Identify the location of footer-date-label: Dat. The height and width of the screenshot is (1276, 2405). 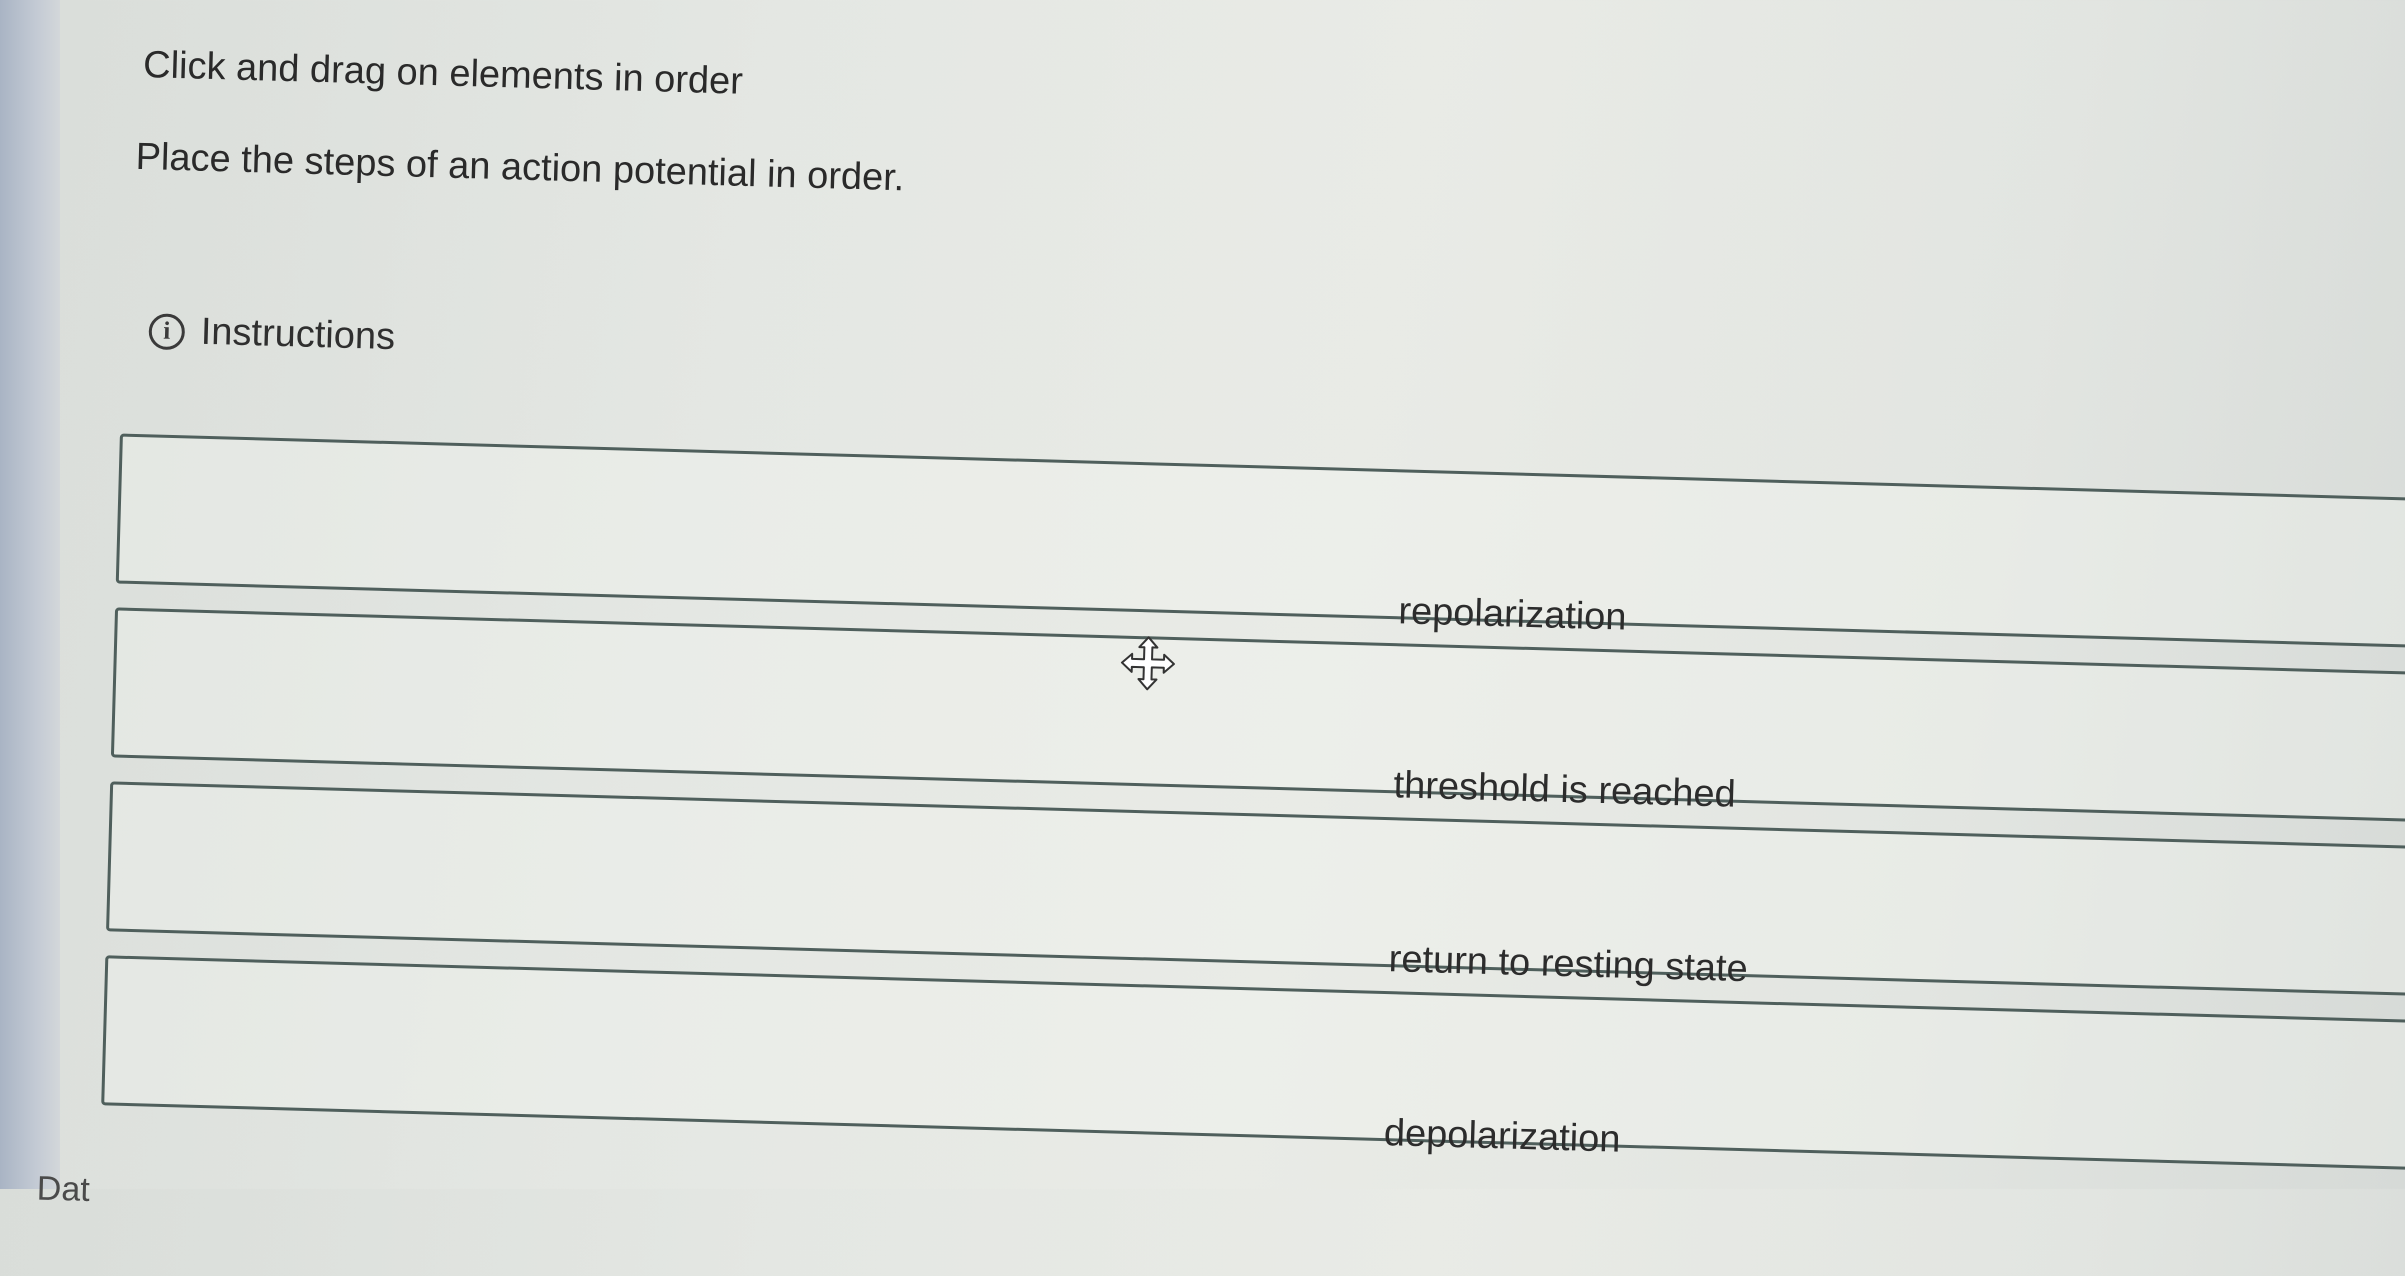
(63, 1189).